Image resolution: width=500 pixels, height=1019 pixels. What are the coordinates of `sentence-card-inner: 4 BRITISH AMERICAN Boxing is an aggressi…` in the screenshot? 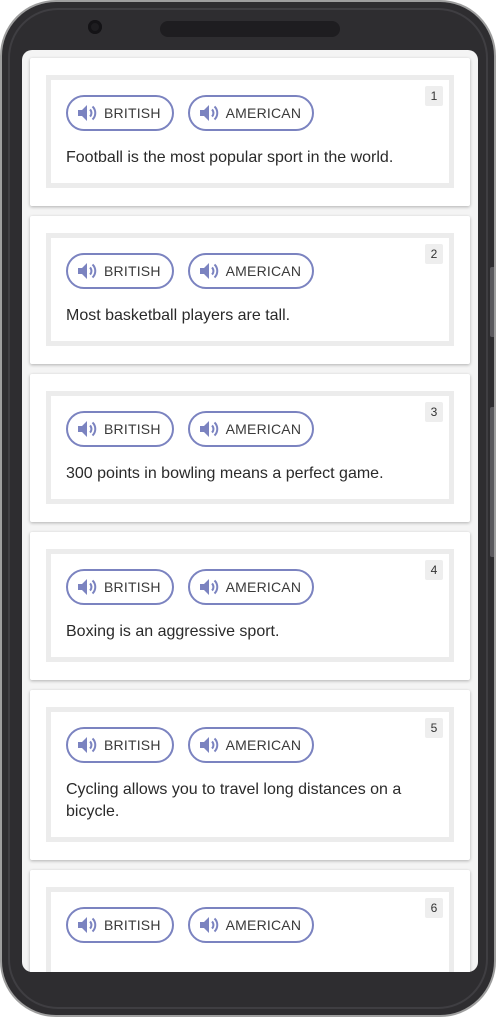 It's located at (250, 605).